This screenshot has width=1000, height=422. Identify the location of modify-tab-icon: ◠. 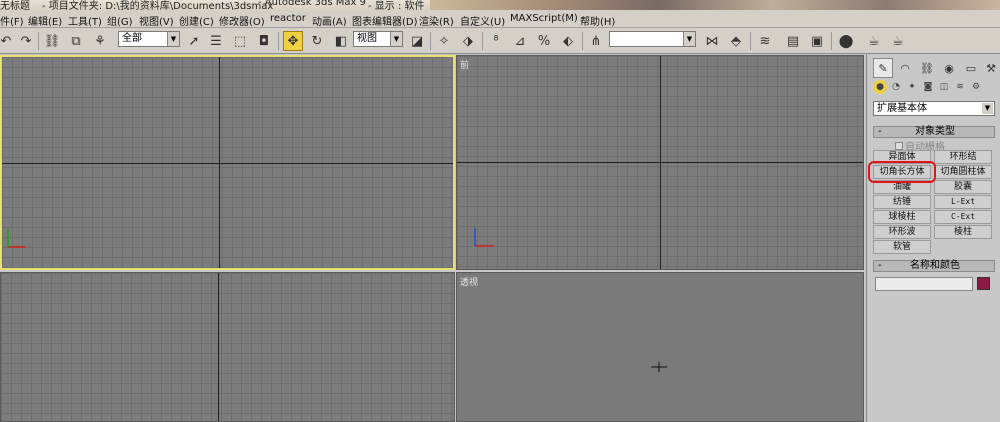
(905, 68).